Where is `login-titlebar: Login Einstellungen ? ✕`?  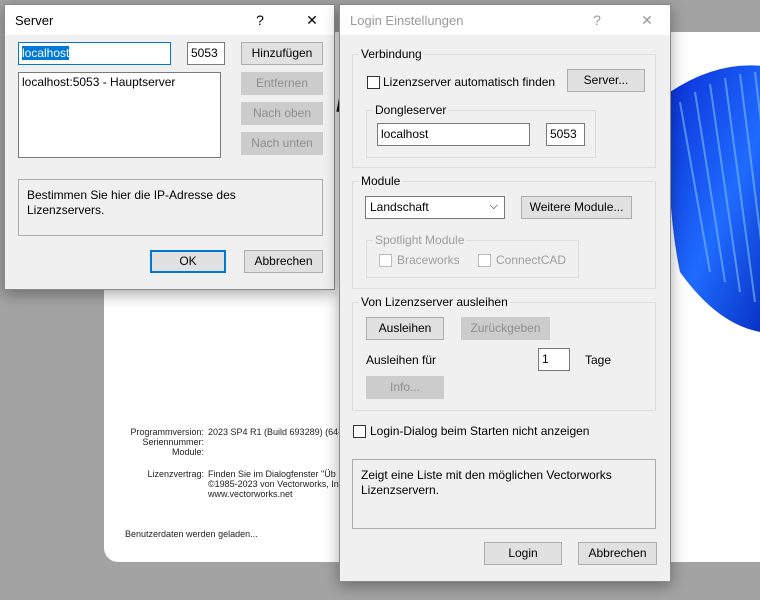
login-titlebar: Login Einstellungen ? ✕ is located at coordinates (505, 20).